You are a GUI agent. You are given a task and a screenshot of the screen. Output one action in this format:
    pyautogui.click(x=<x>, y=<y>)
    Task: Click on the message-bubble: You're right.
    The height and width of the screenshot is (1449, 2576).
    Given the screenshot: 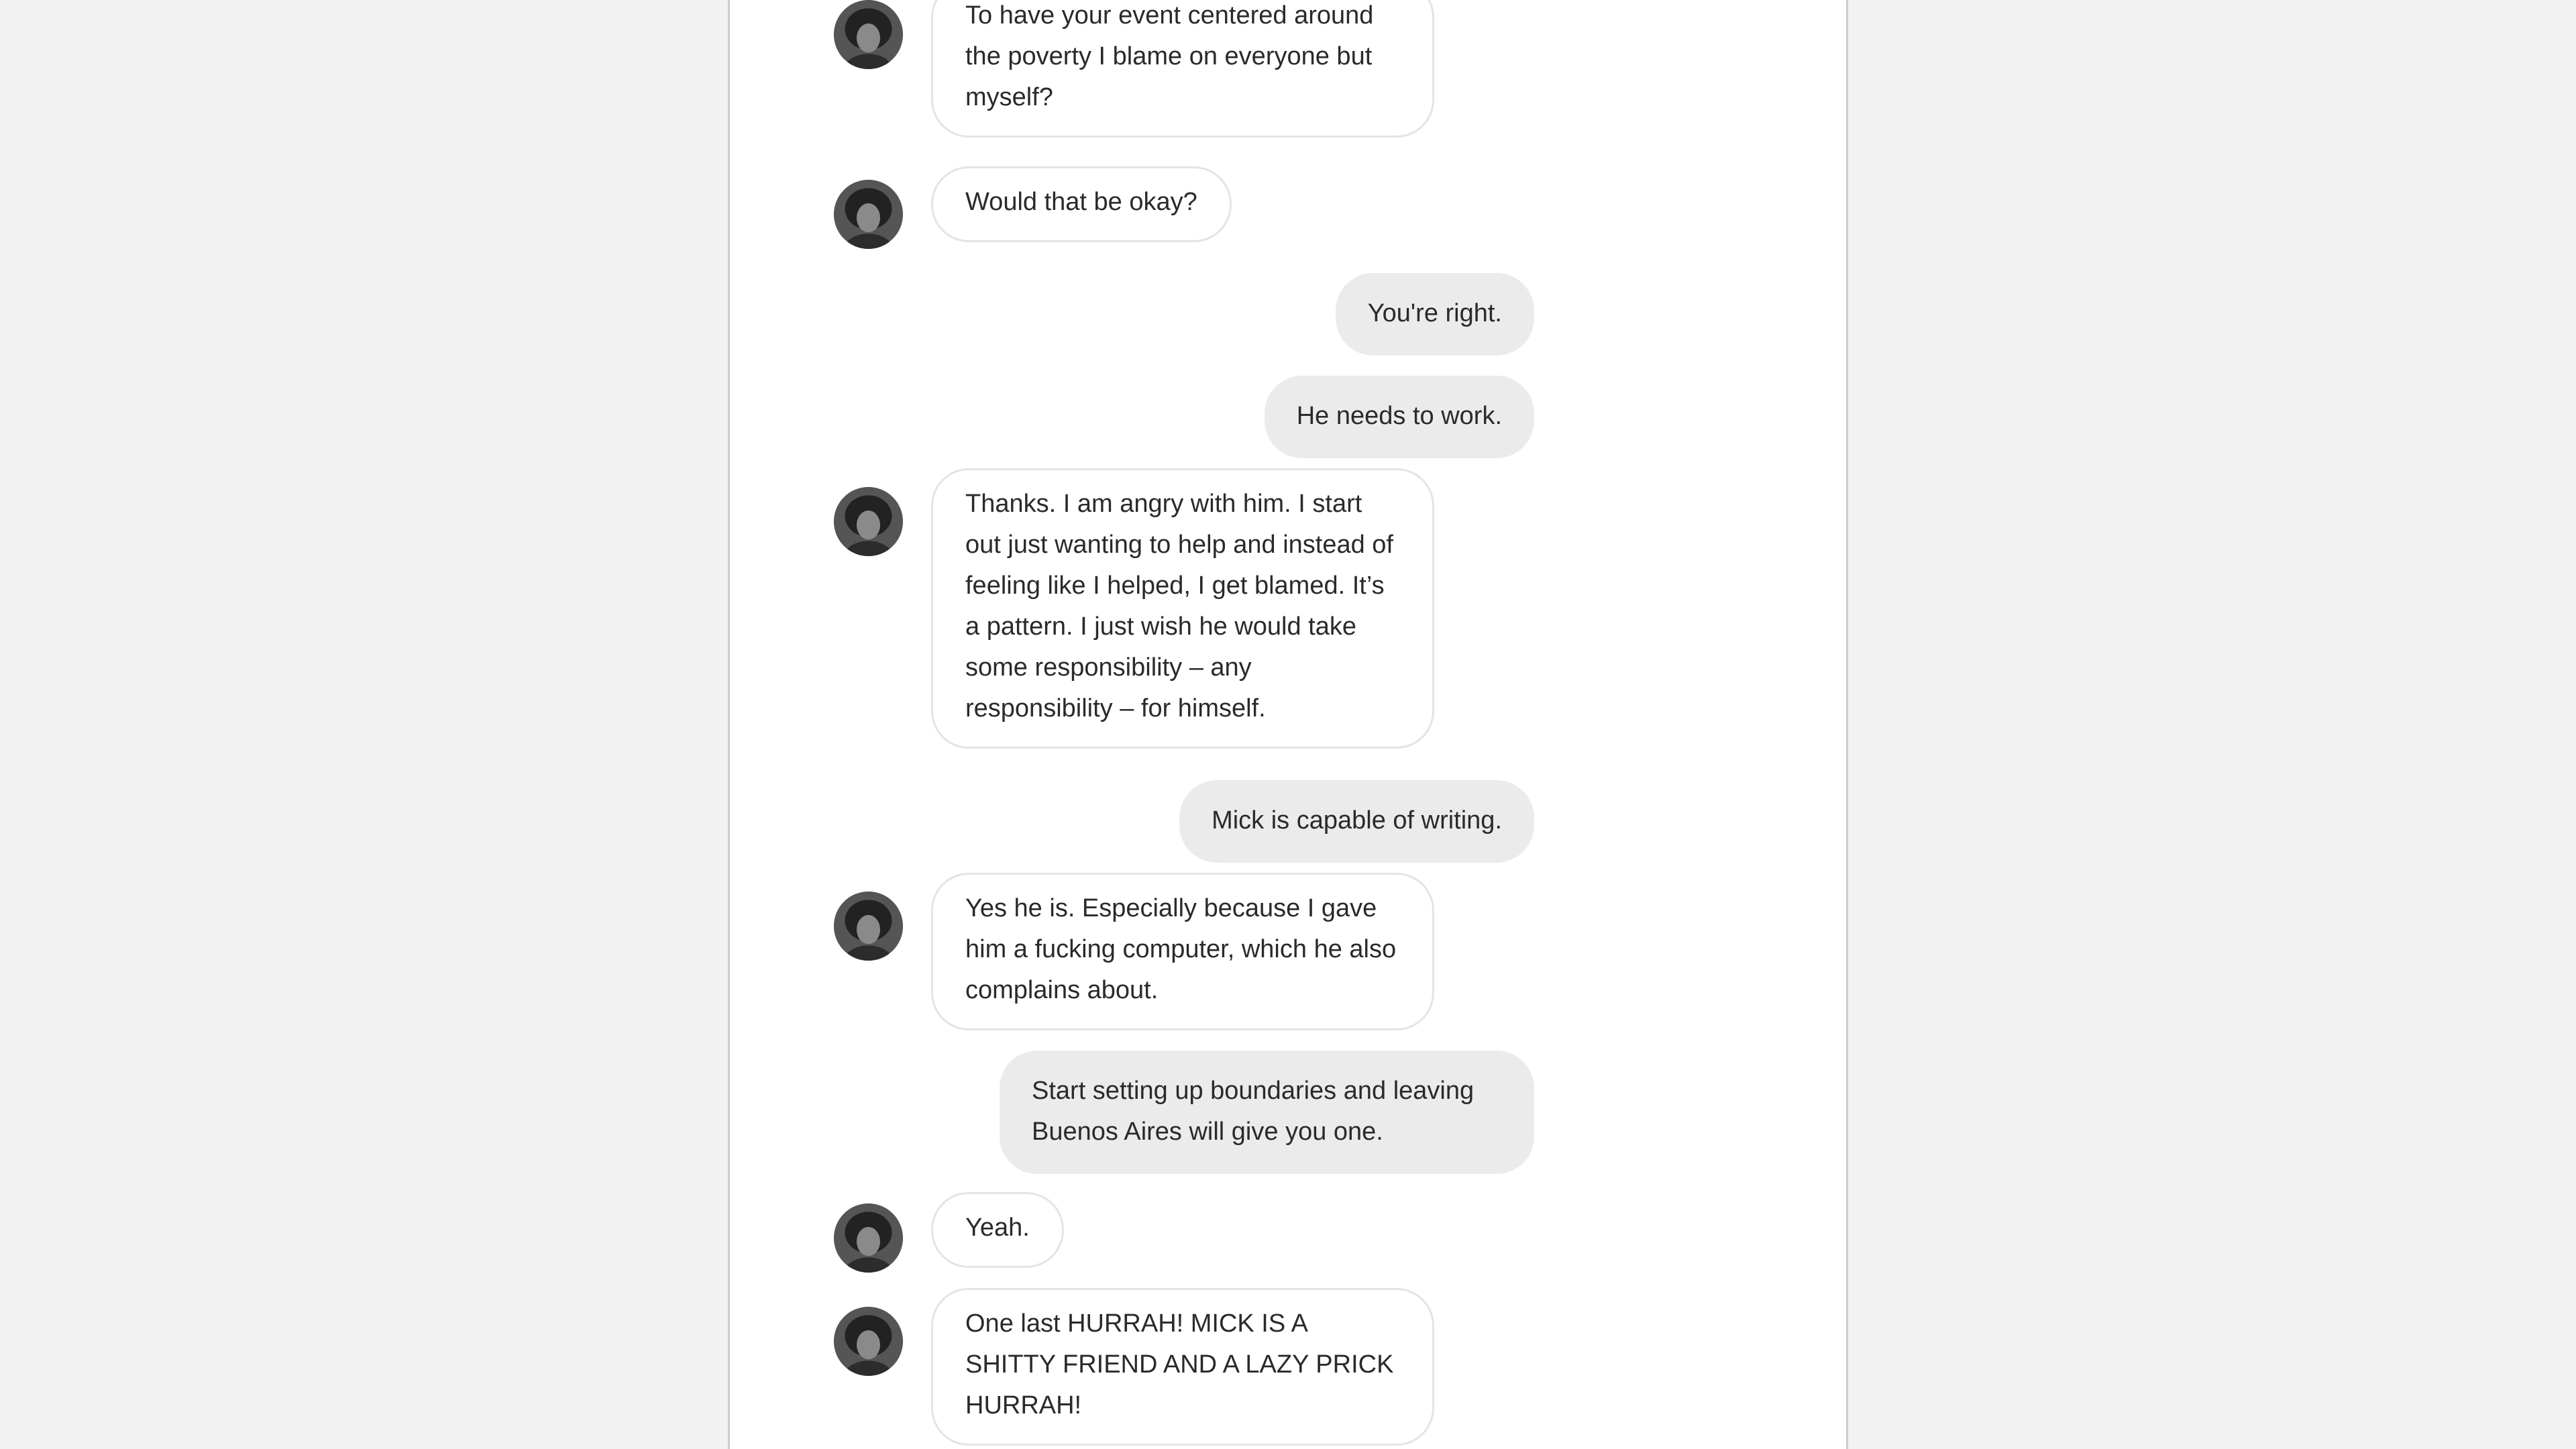 What is the action you would take?
    pyautogui.click(x=1434, y=314)
    